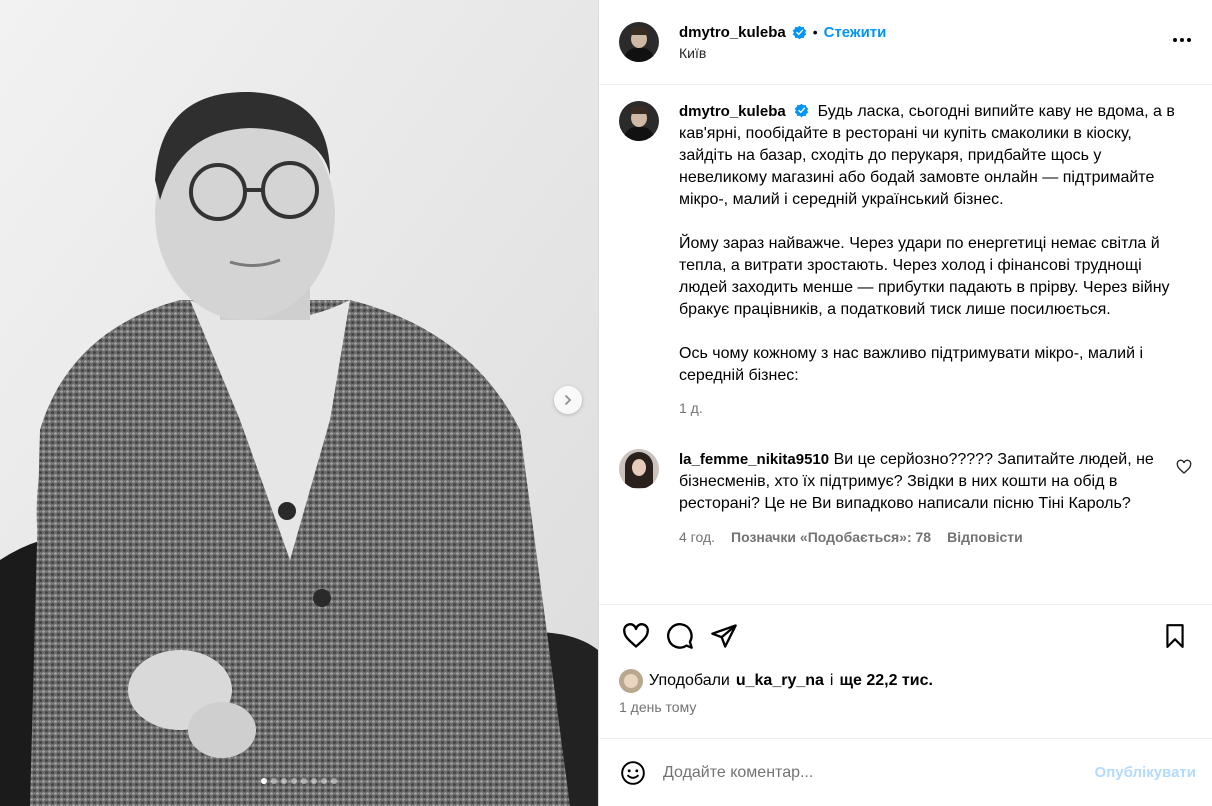  I want to click on save-button, so click(1175, 636).